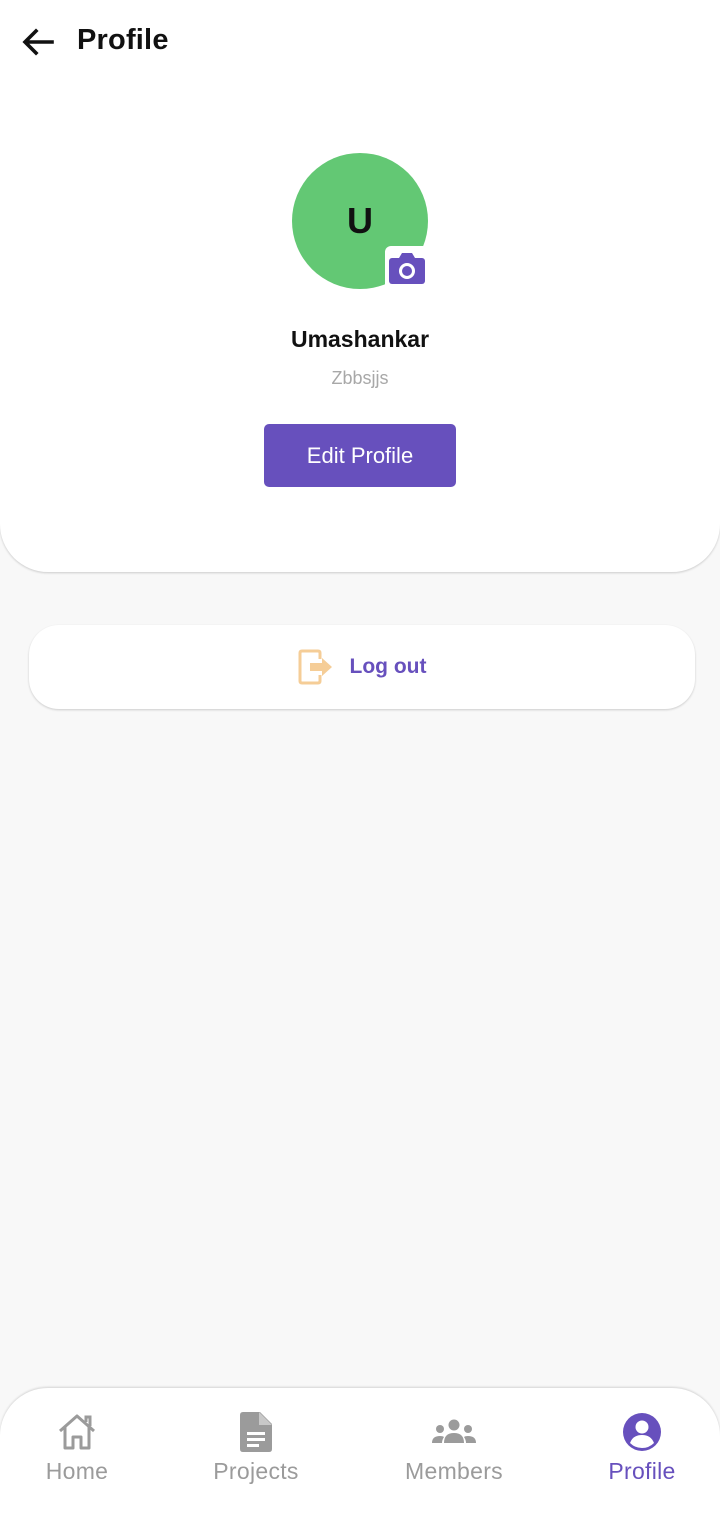 Image resolution: width=720 pixels, height=1526 pixels. What do you see at coordinates (642, 1471) in the screenshot?
I see `nav-label-profile: Profile` at bounding box center [642, 1471].